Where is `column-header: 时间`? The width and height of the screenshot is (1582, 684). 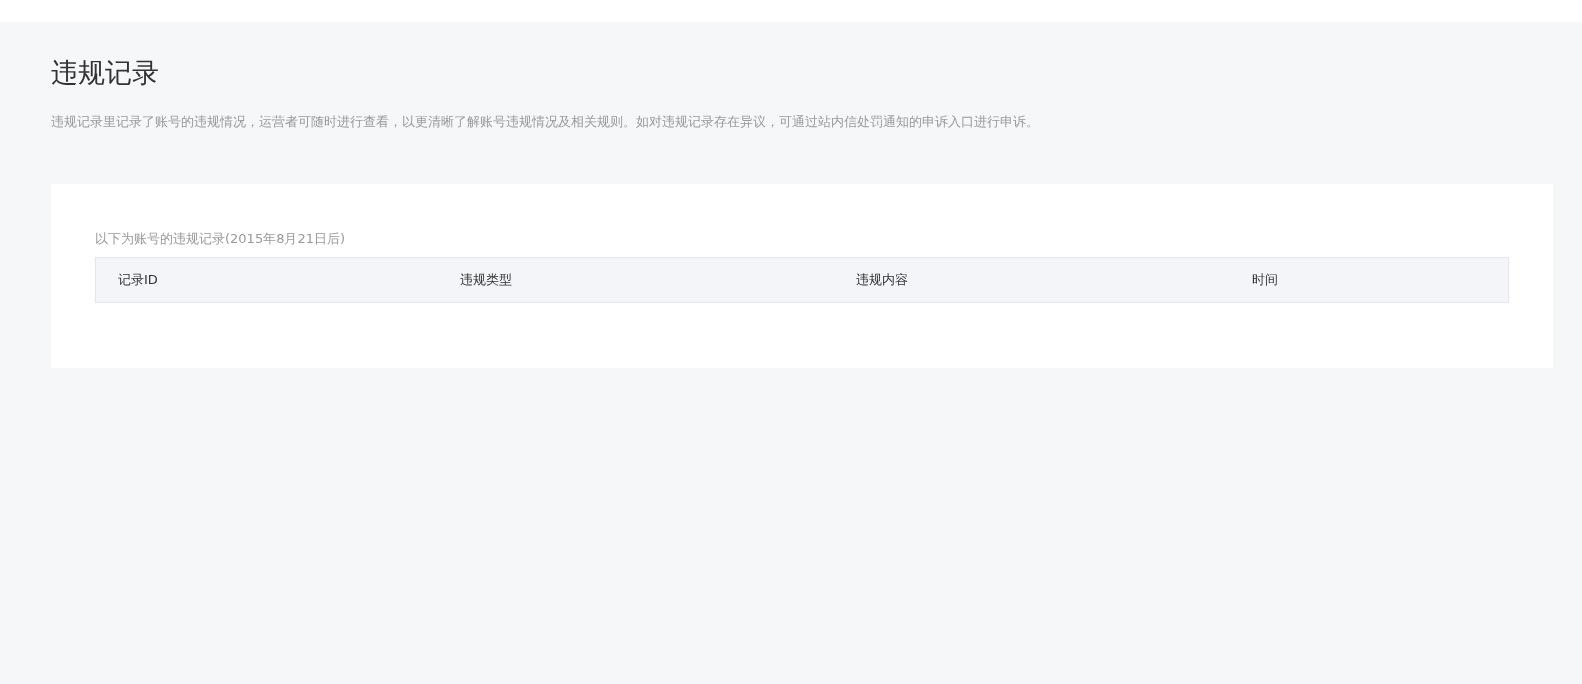 column-header: 时间 is located at coordinates (1265, 280).